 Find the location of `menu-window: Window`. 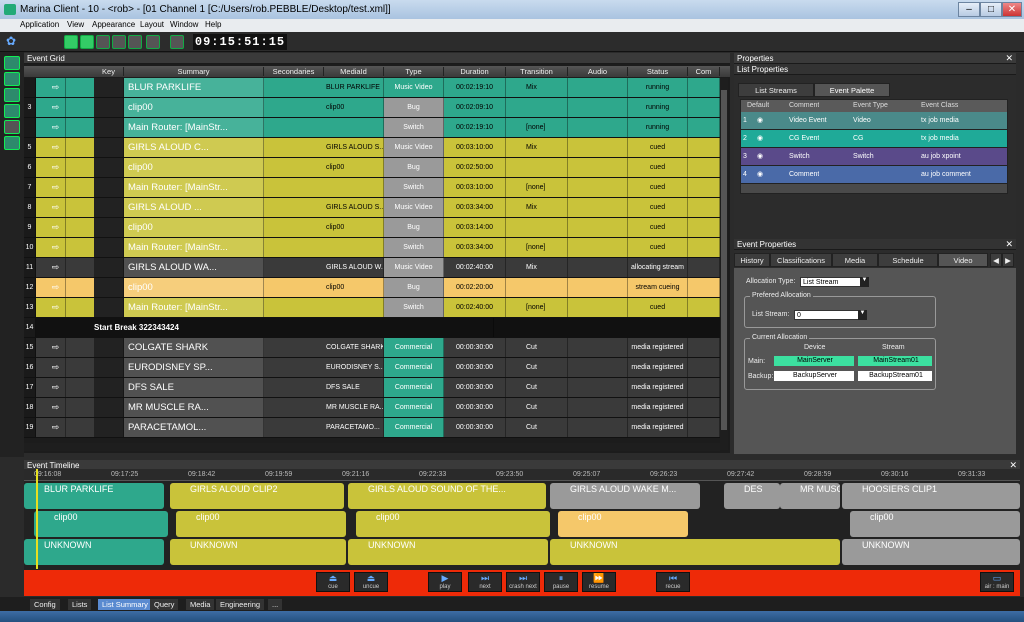

menu-window: Window is located at coordinates (184, 24).